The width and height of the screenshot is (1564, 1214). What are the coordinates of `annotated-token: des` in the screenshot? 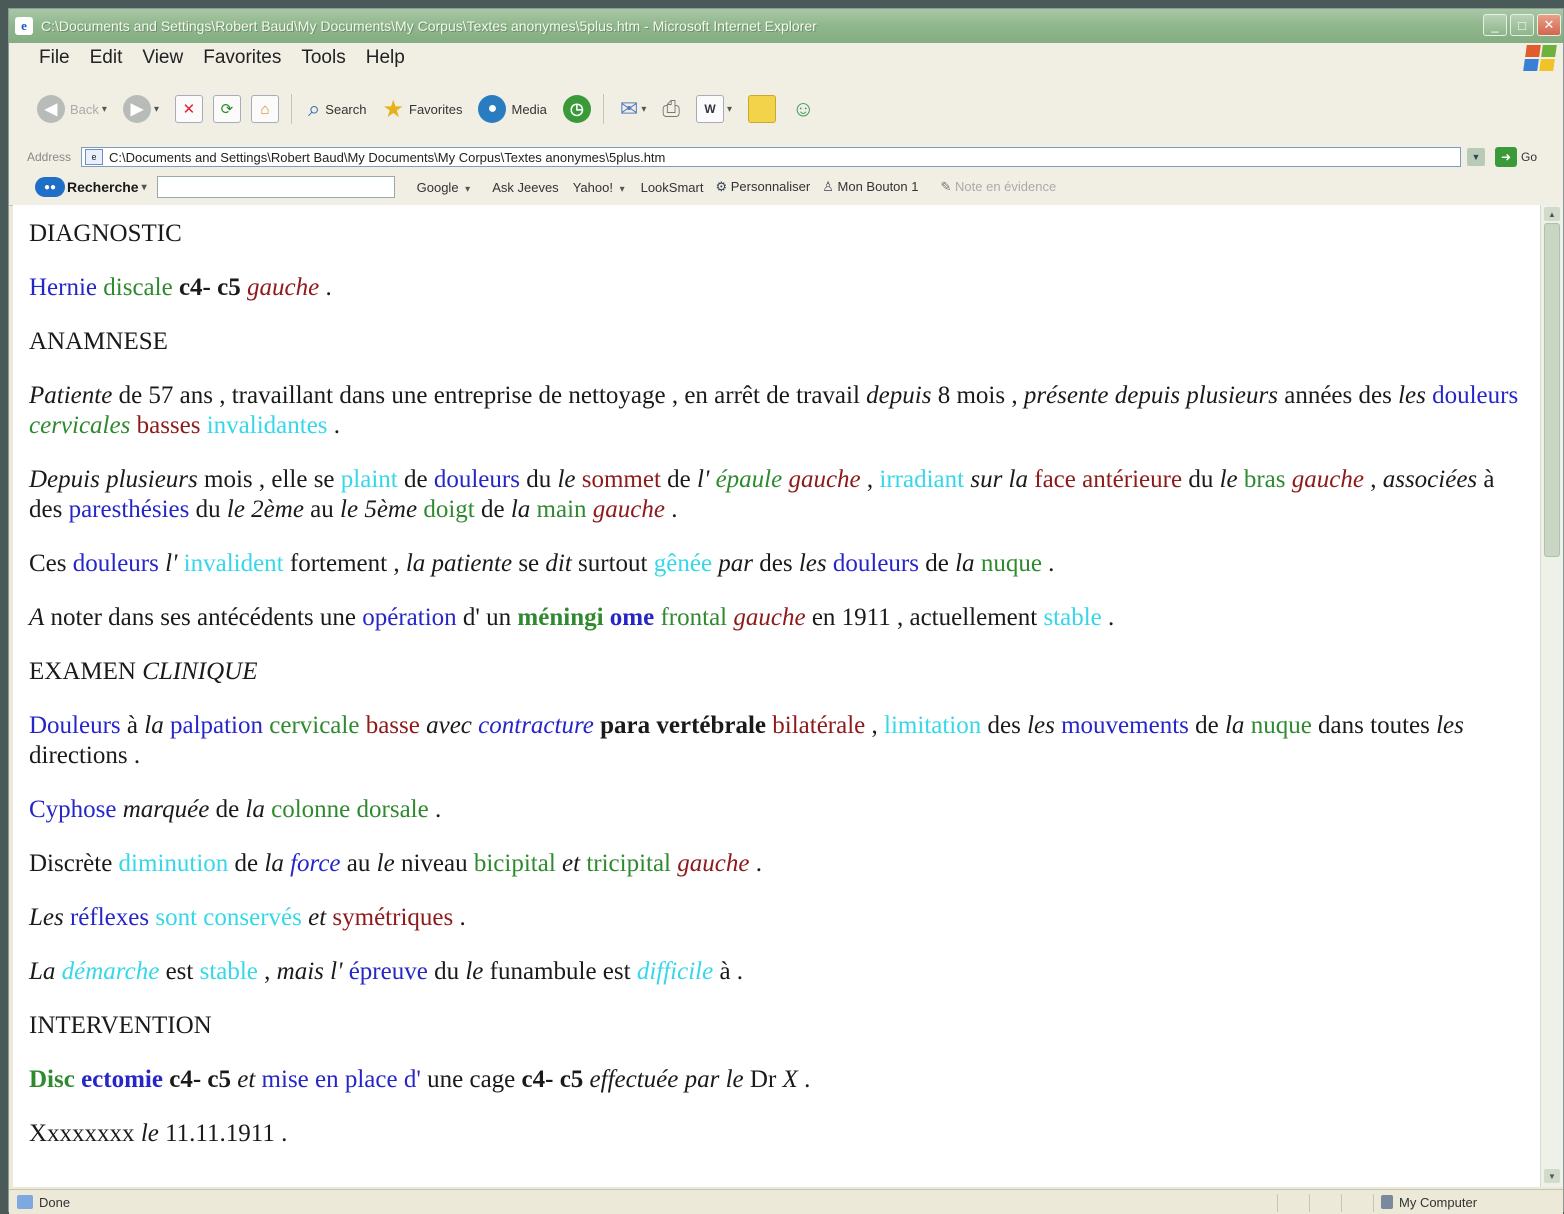 It's located at (776, 563).